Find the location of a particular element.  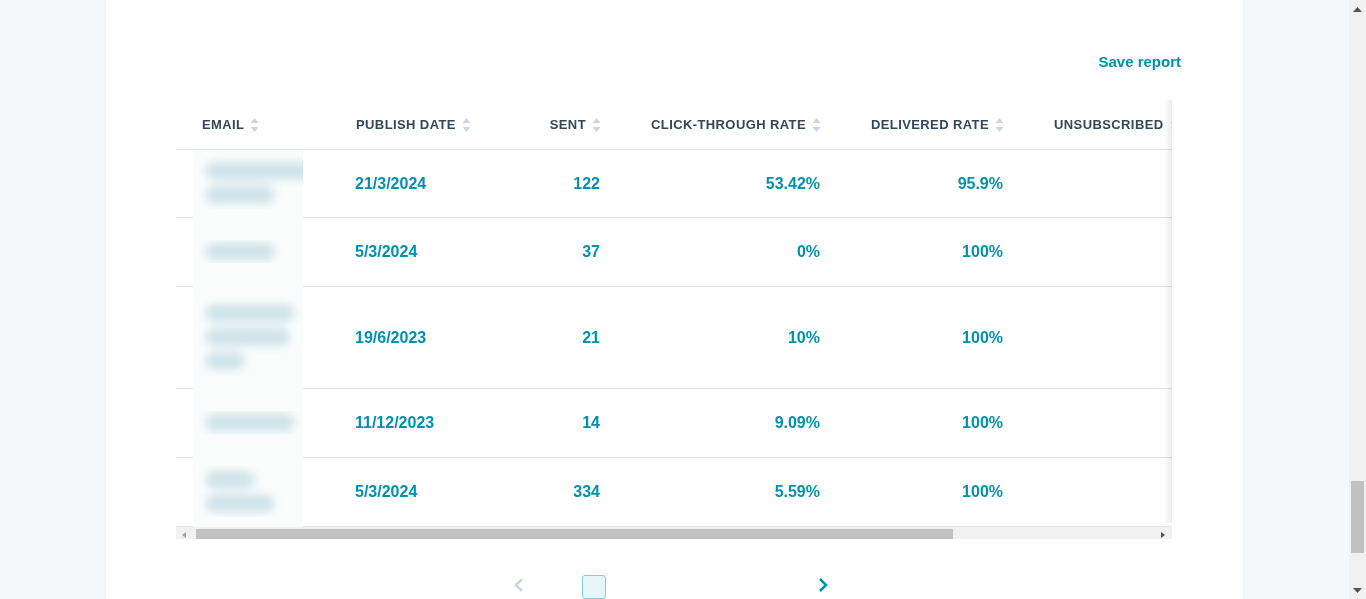

scroll-up-icon is located at coordinates (1357, 9).